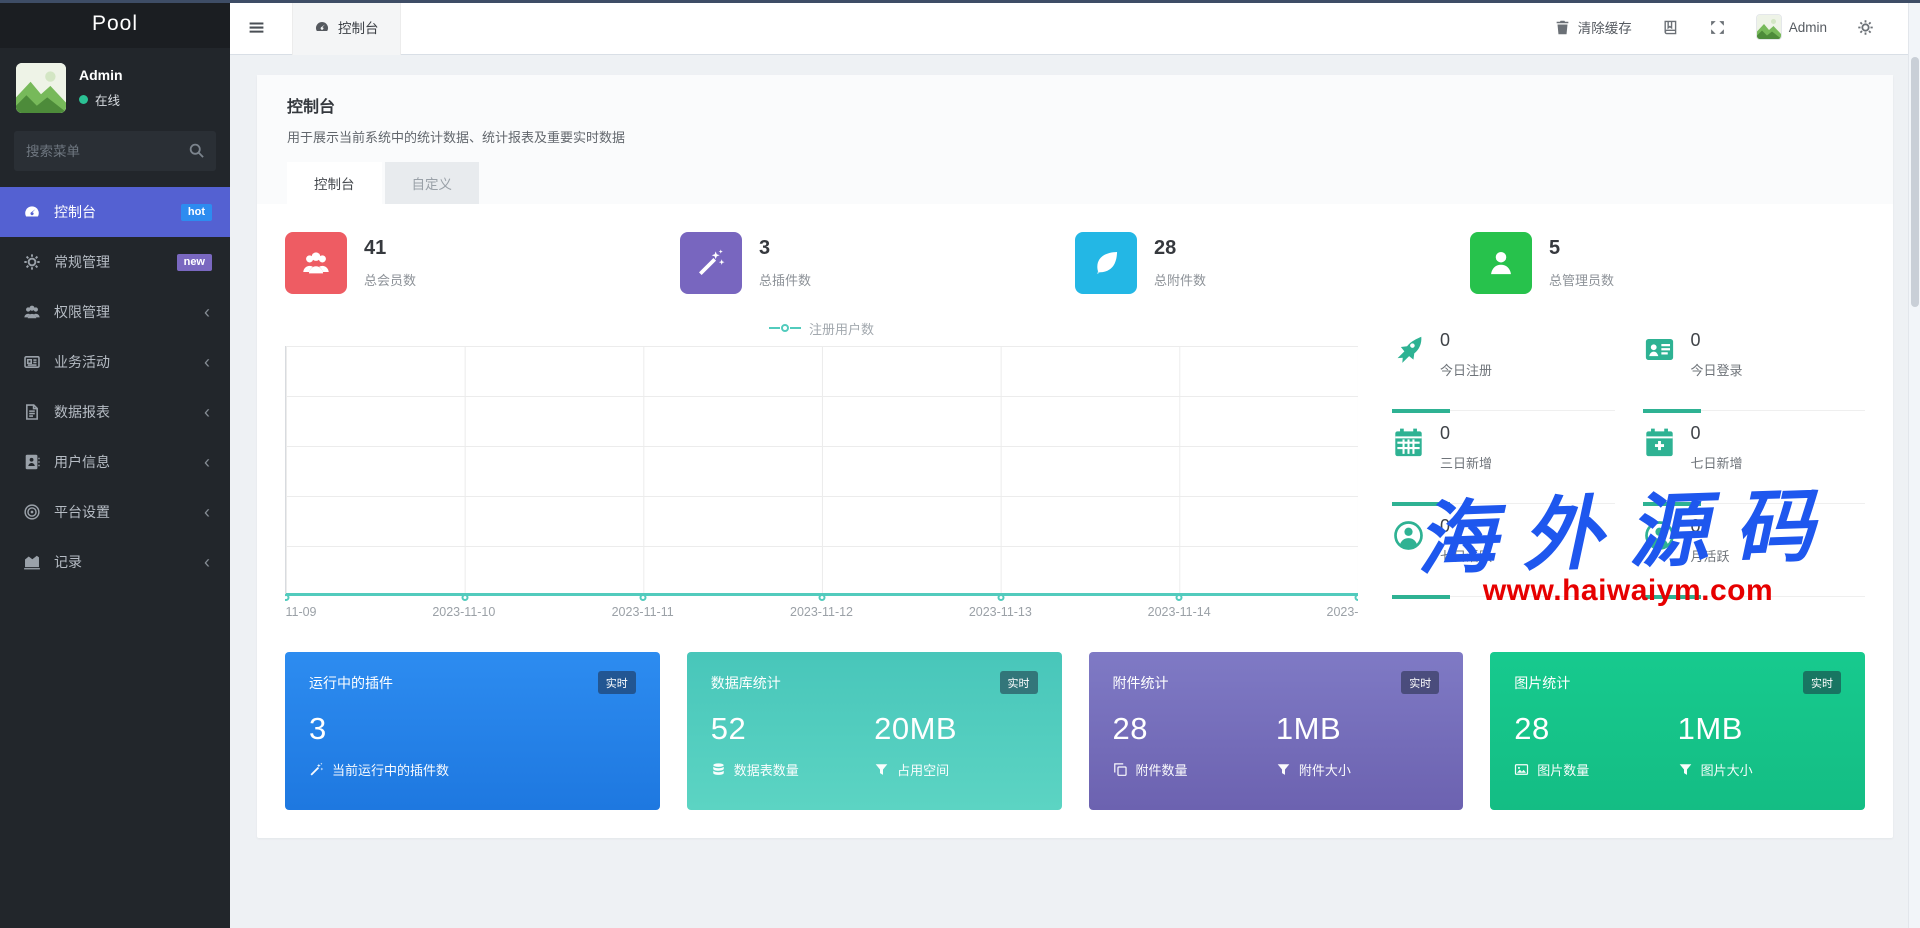  What do you see at coordinates (1582, 280) in the screenshot?
I see `stat-label: 总管理员数` at bounding box center [1582, 280].